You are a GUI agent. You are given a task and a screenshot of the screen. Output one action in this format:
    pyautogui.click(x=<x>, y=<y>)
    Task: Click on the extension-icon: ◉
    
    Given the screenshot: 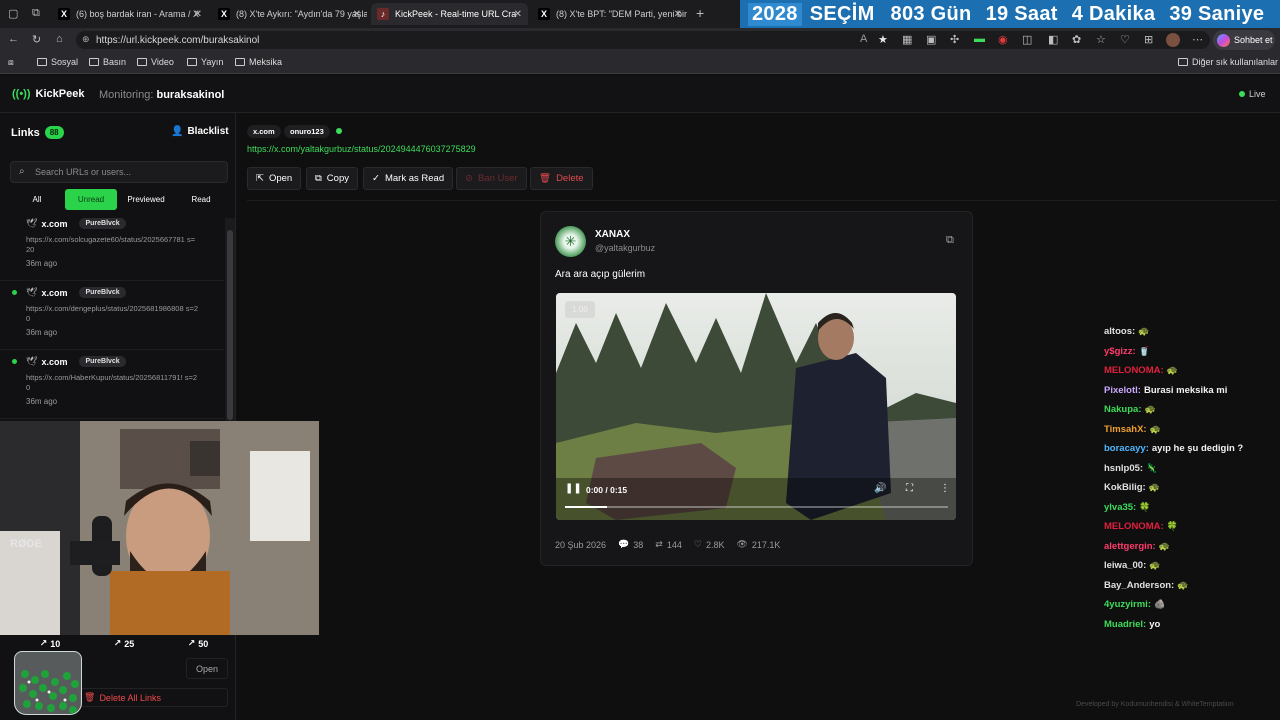 What is the action you would take?
    pyautogui.click(x=1003, y=39)
    